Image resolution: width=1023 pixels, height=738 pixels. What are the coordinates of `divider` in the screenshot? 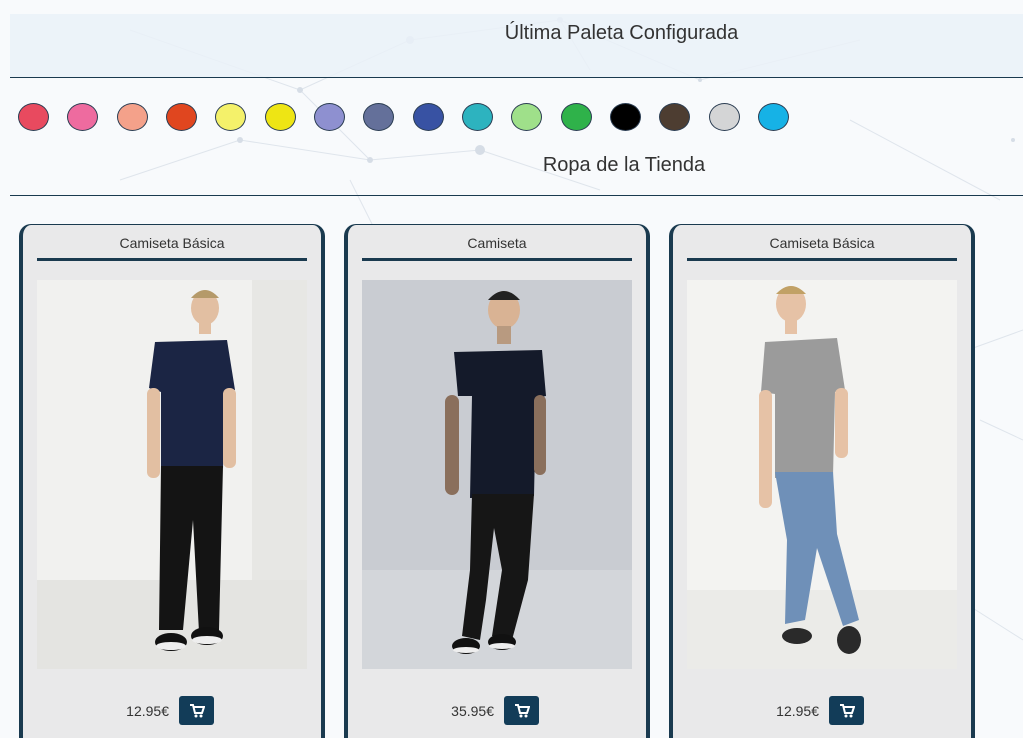 It's located at (516, 195).